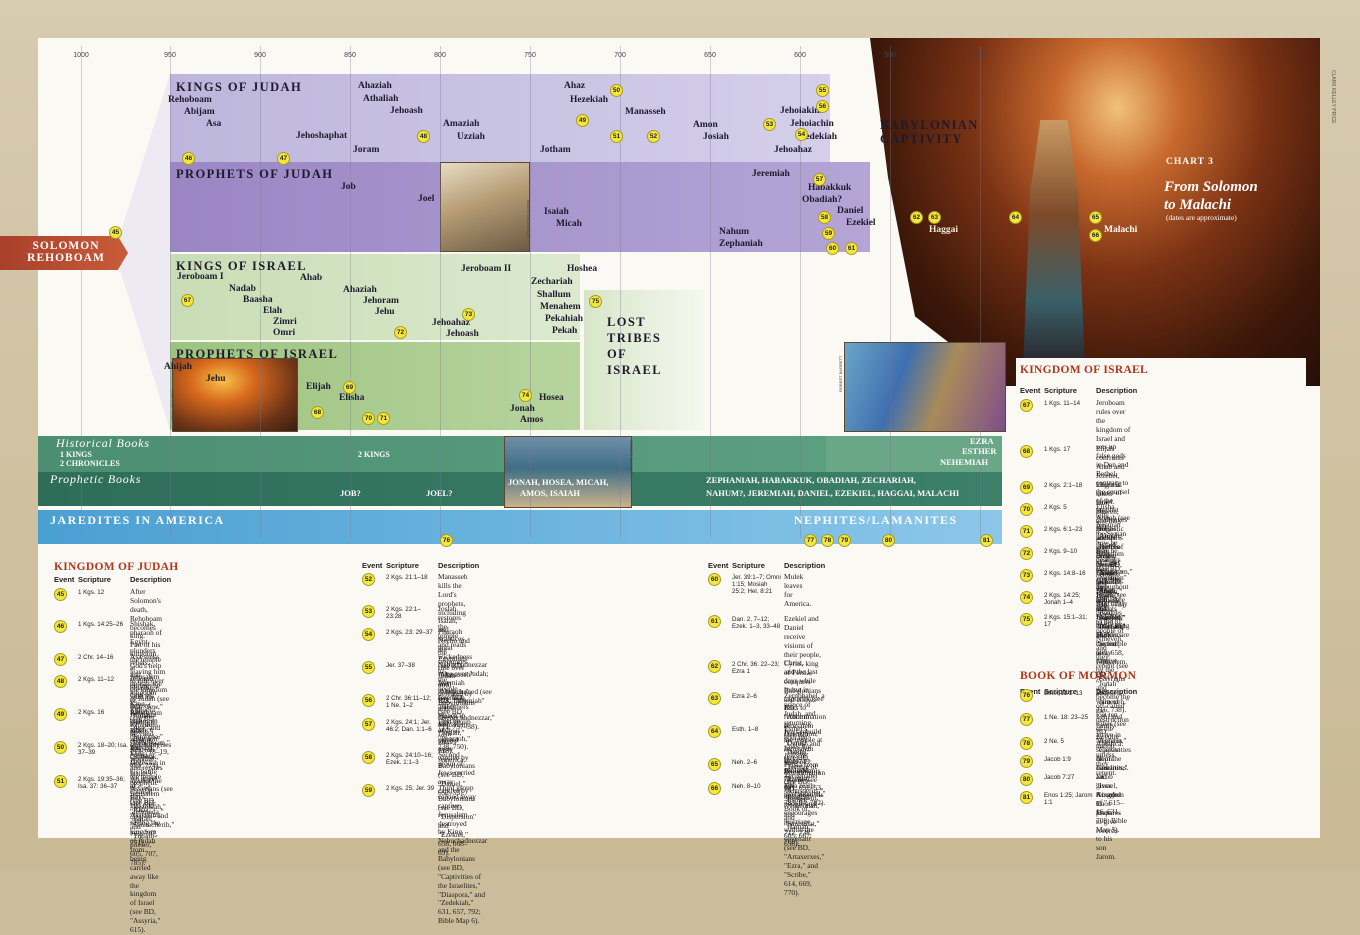  Describe the element at coordinates (1066, 621) in the screenshot. I see `scripture-ref: 2 Kgs. 15:1–31; 17` at that location.